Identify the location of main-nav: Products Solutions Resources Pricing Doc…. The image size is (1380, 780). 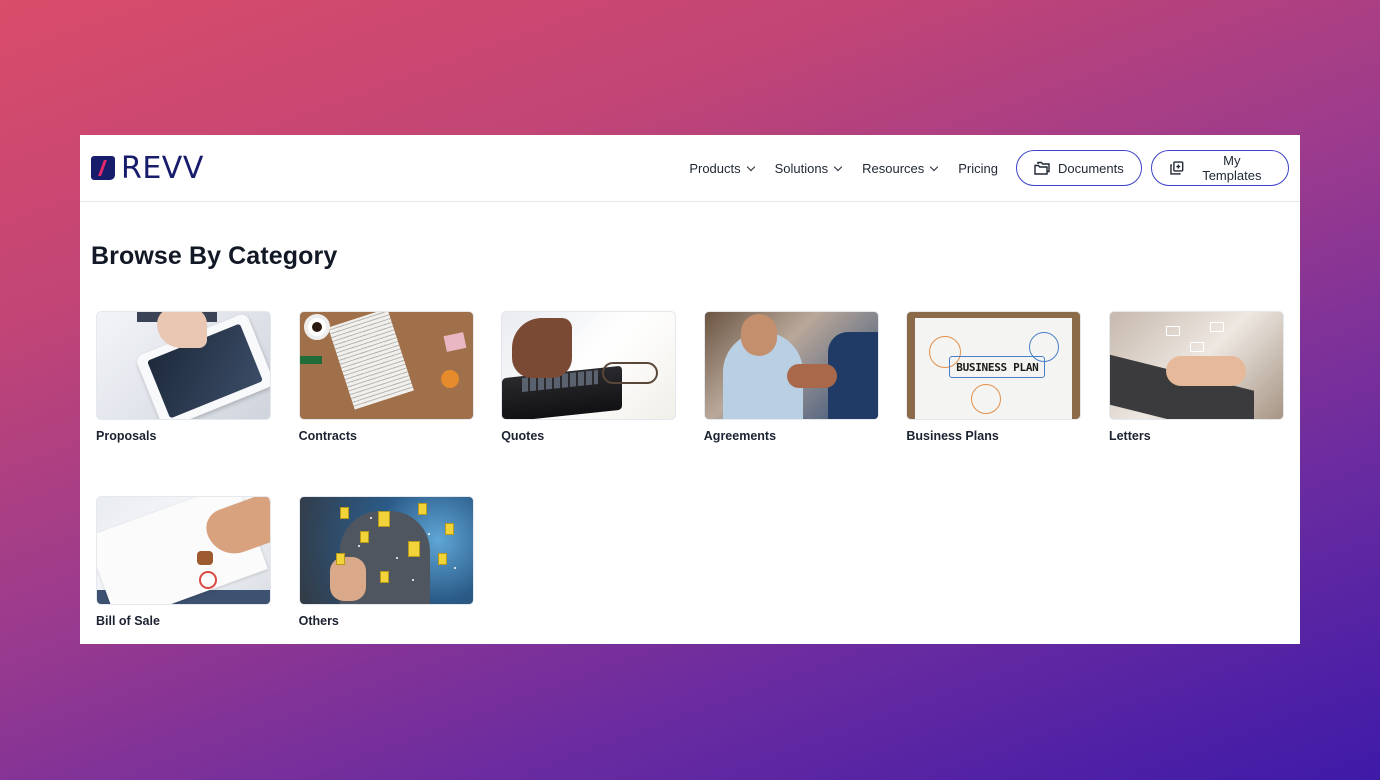
(989, 168).